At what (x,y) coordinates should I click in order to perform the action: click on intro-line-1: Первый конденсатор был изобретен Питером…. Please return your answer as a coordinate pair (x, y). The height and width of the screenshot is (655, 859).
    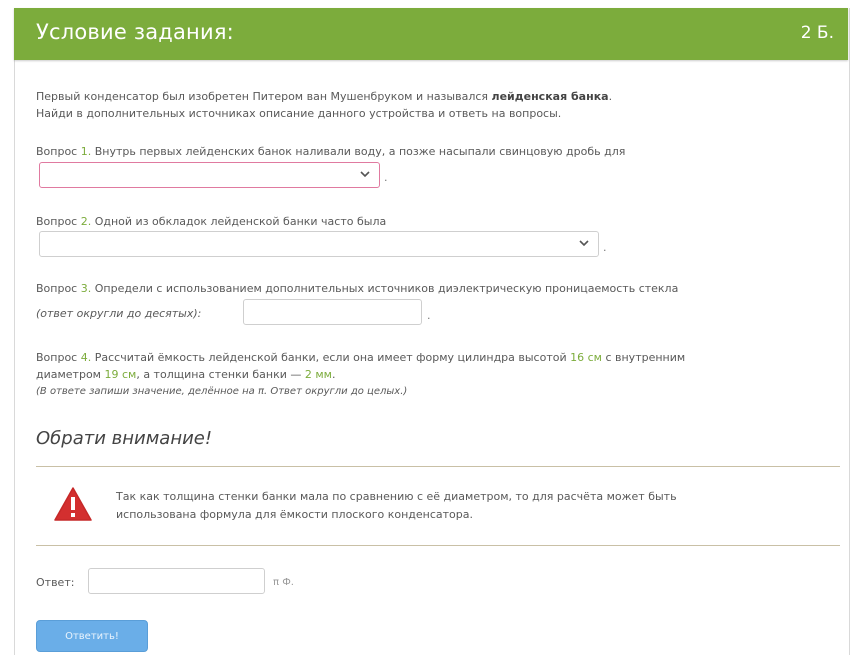
    Looking at the image, I should click on (324, 96).